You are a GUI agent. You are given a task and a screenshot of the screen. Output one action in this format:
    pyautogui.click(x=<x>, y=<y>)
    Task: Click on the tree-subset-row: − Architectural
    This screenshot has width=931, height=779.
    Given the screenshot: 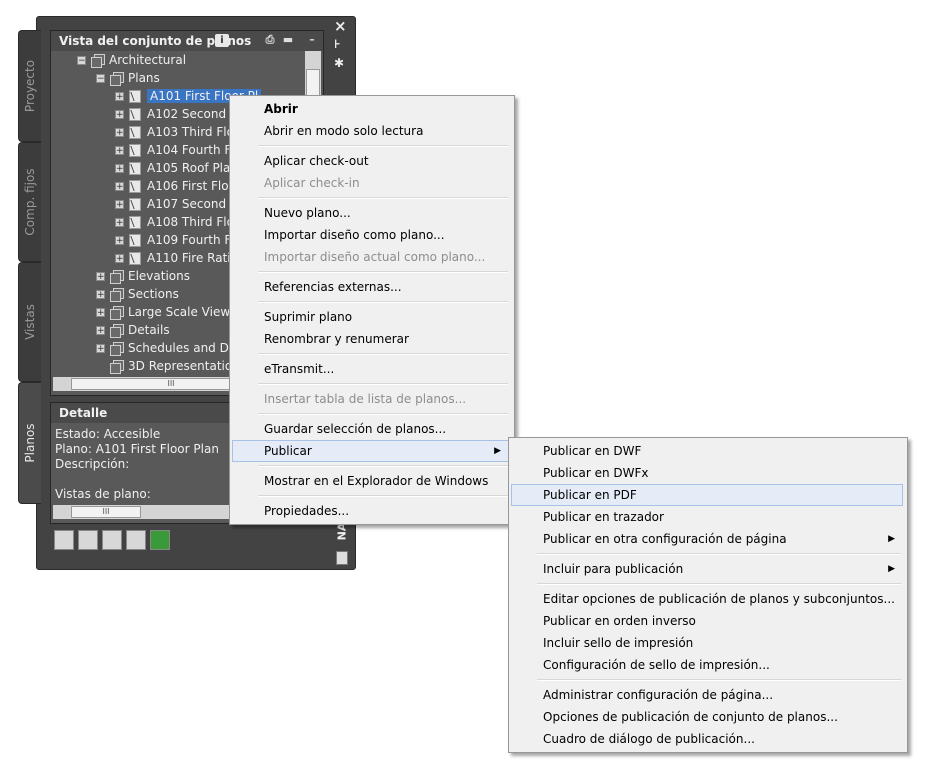 What is the action you would take?
    pyautogui.click(x=178, y=61)
    